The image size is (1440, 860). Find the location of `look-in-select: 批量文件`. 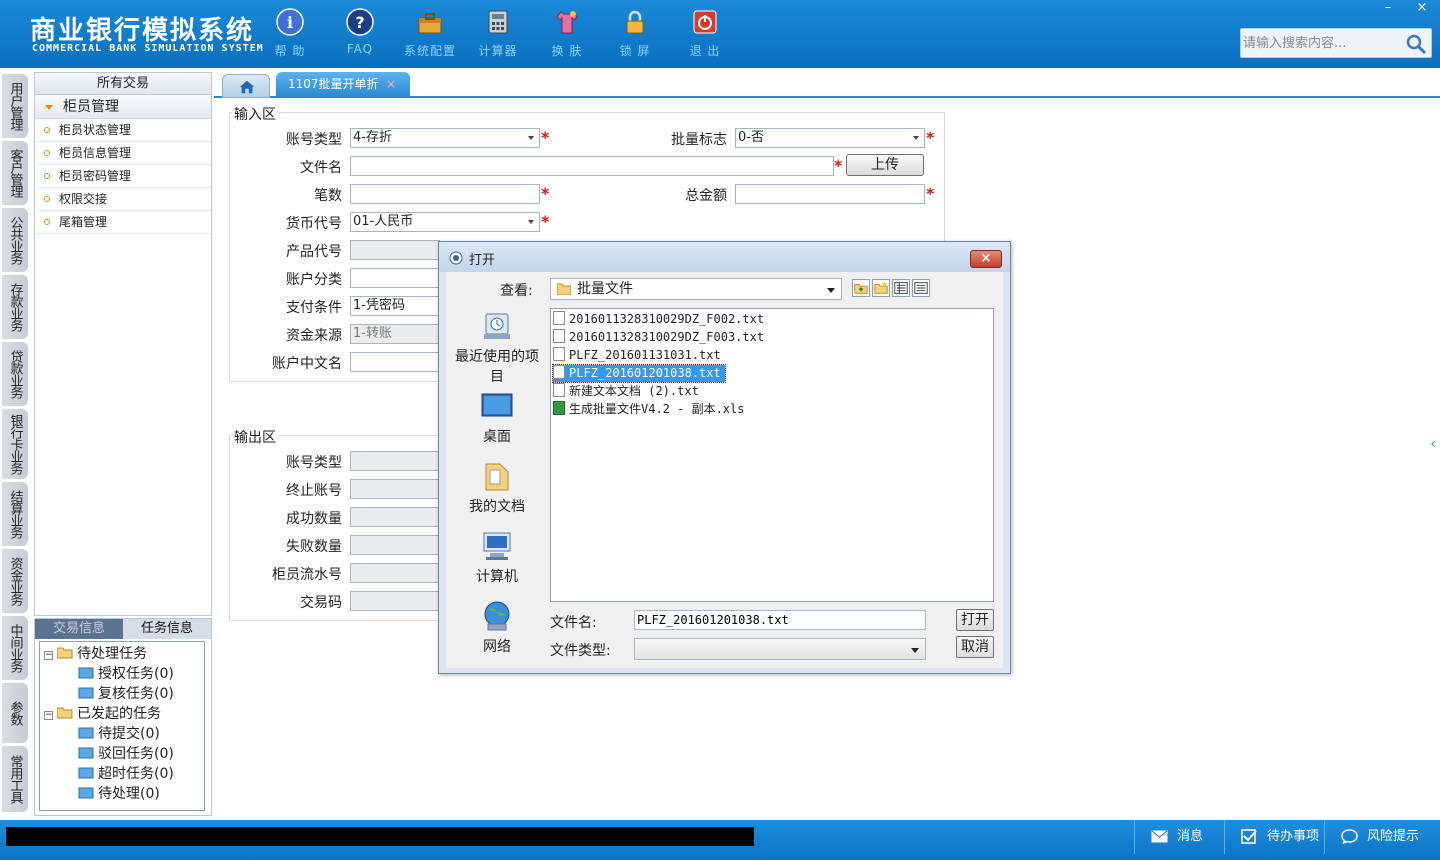

look-in-select: 批量文件 is located at coordinates (696, 289).